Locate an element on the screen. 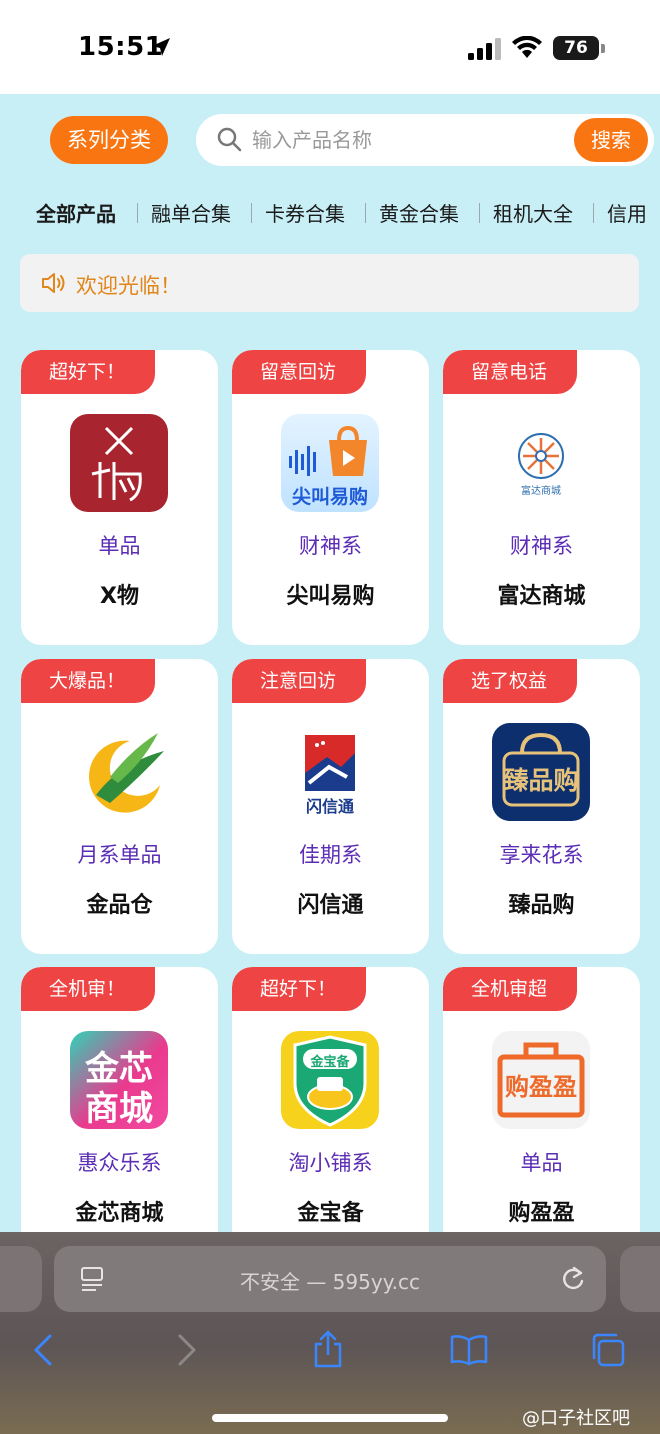  bookmarks-icon is located at coordinates (469, 1350).